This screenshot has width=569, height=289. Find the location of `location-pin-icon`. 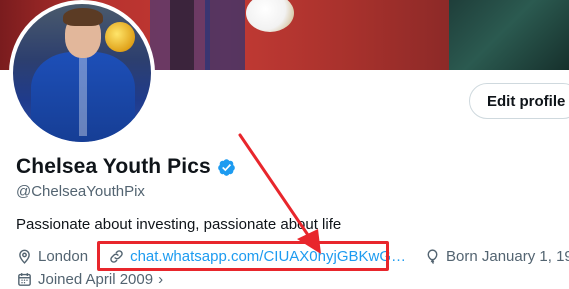

location-pin-icon is located at coordinates (24, 256).